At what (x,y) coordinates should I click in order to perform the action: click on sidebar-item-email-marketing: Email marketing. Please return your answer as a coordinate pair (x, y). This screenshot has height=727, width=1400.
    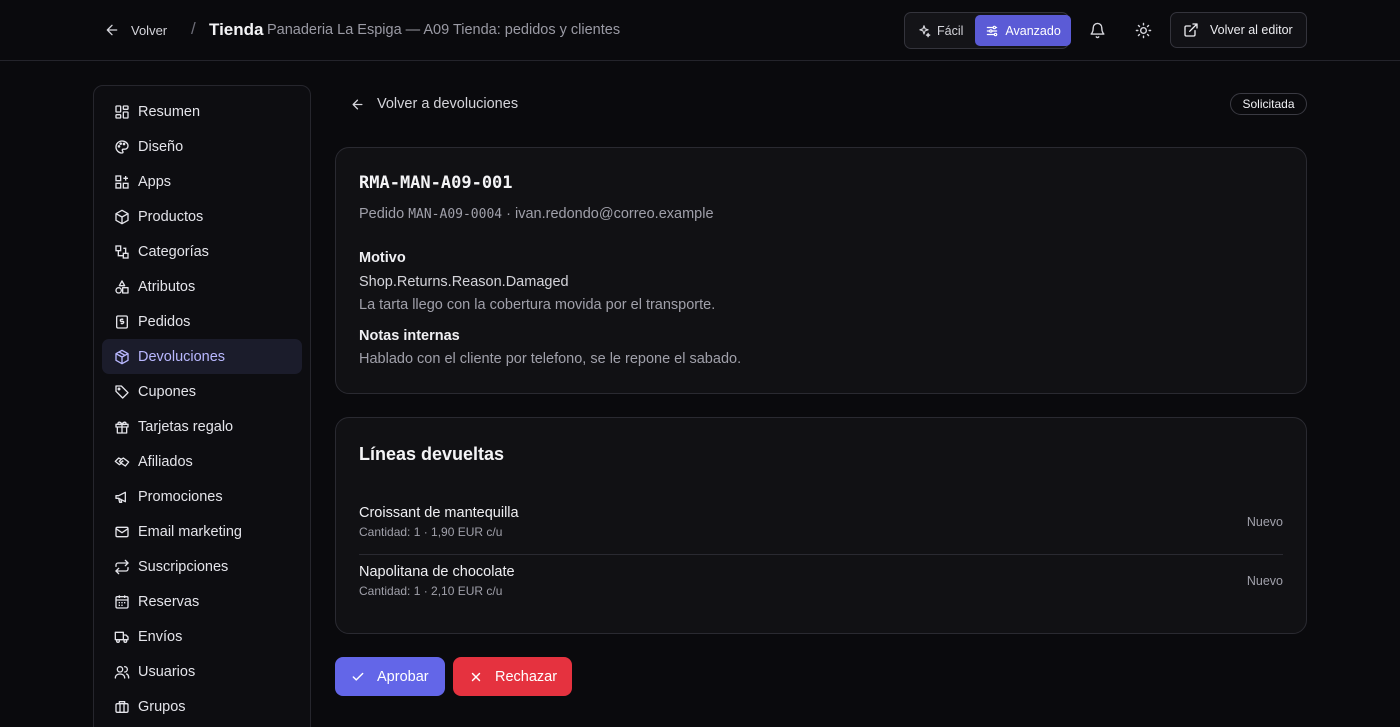
    Looking at the image, I should click on (202, 531).